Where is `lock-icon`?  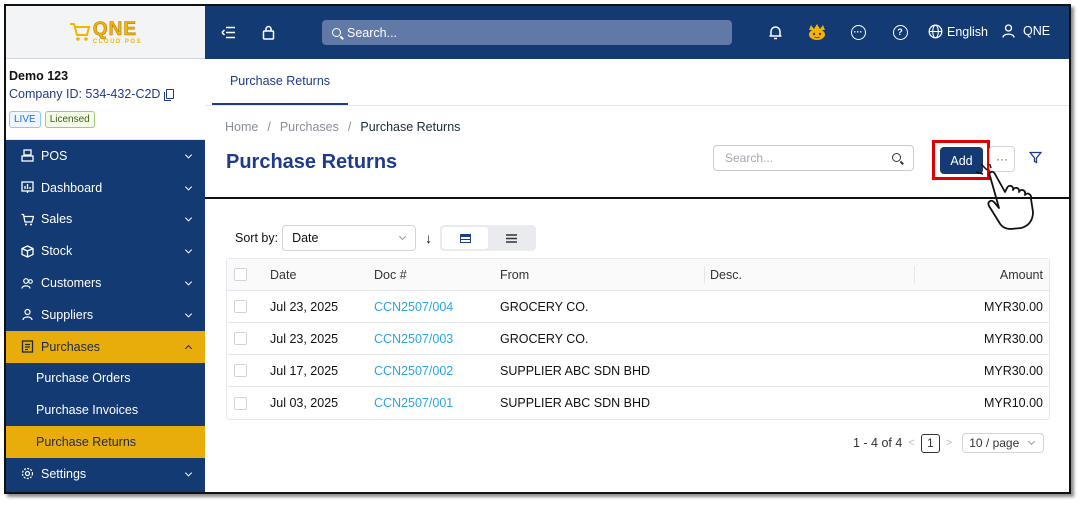 lock-icon is located at coordinates (268, 32).